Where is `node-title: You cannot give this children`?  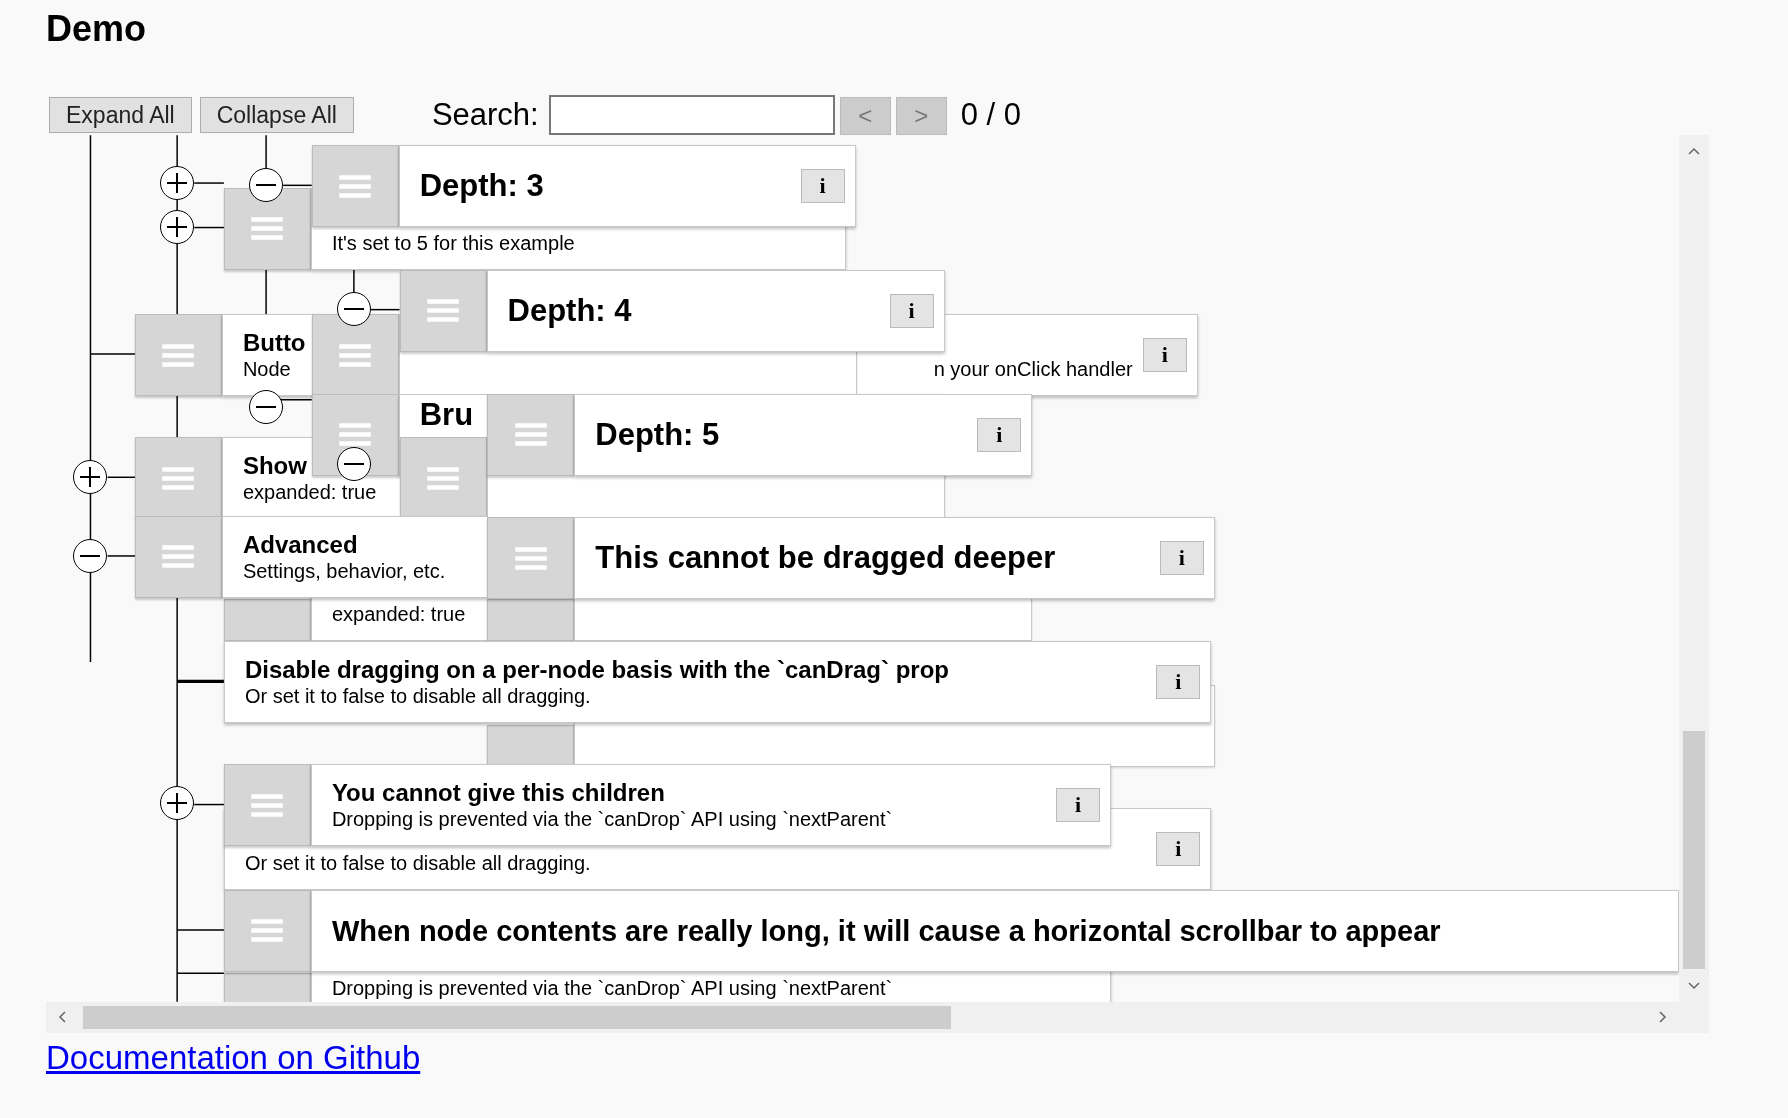 node-title: You cannot give this children is located at coordinates (498, 793).